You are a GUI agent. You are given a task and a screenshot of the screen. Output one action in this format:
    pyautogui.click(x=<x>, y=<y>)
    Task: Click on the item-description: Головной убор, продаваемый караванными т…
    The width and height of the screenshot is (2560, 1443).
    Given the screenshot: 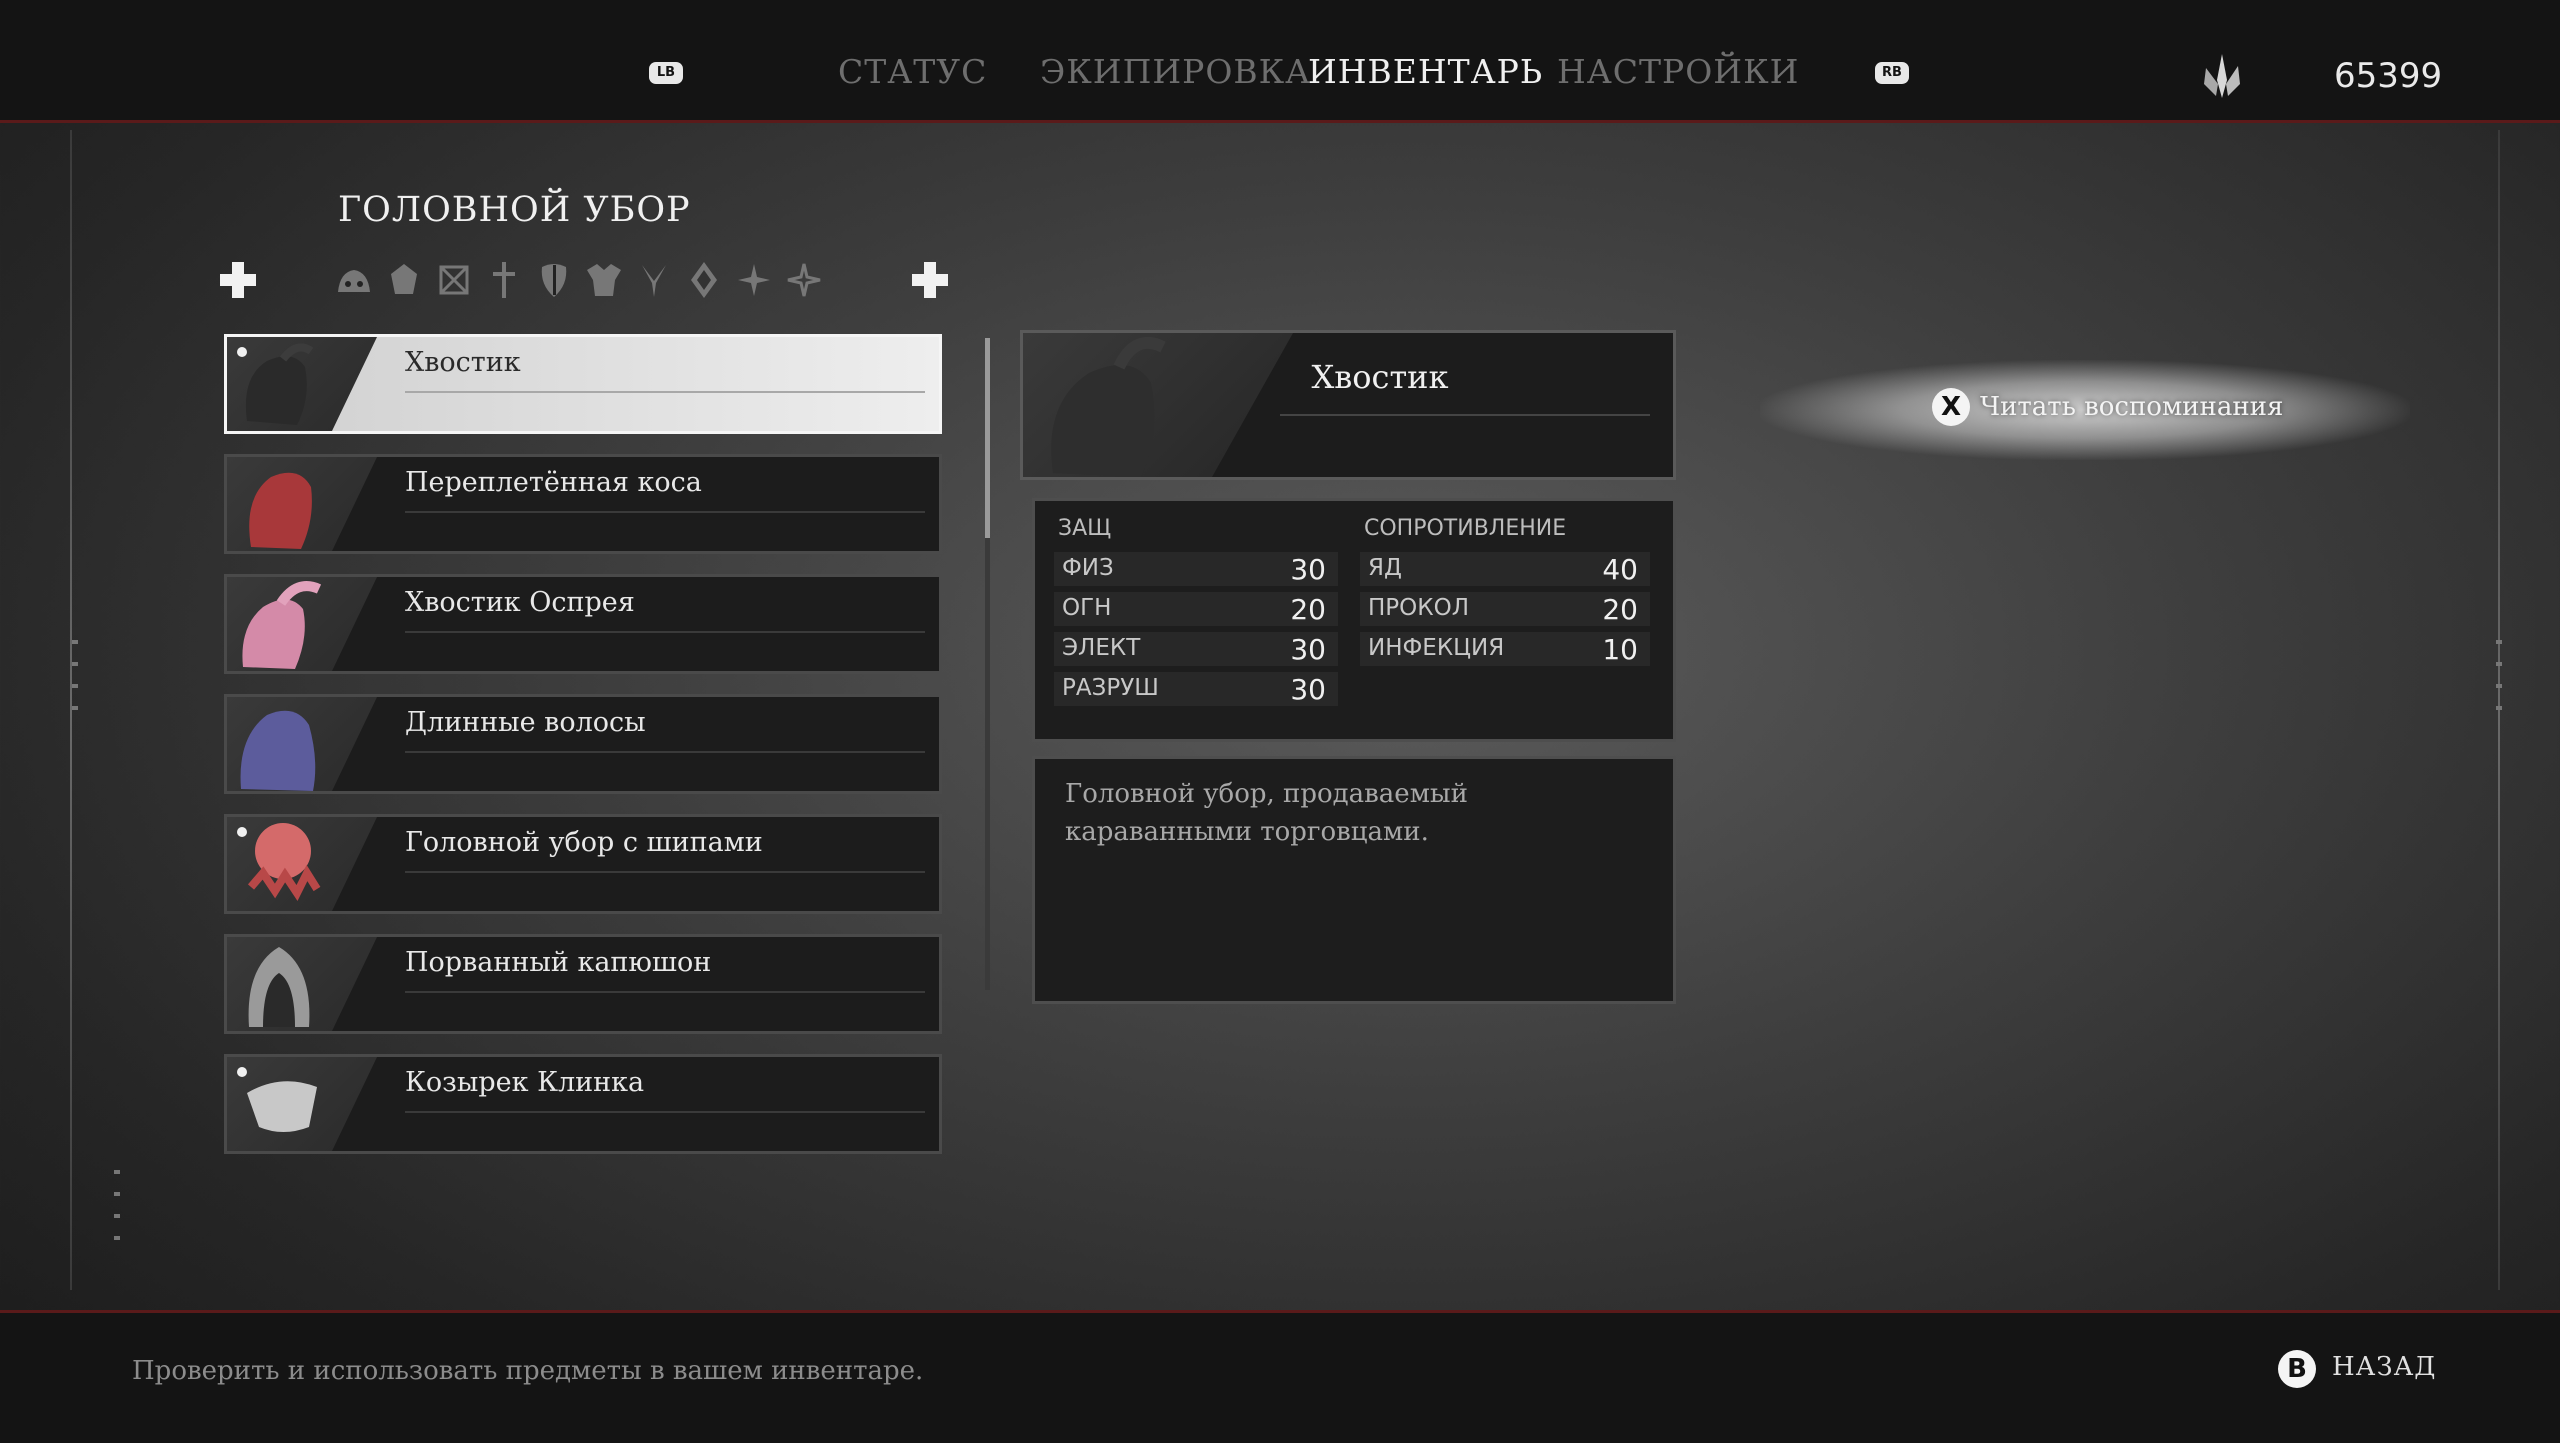 What is the action you would take?
    pyautogui.click(x=1266, y=813)
    